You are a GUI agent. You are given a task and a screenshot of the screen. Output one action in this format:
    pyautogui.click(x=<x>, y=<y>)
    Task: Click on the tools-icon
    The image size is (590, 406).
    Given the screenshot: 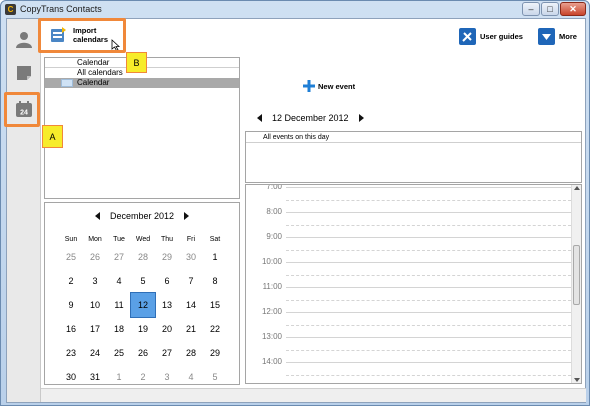 What is the action you would take?
    pyautogui.click(x=467, y=36)
    